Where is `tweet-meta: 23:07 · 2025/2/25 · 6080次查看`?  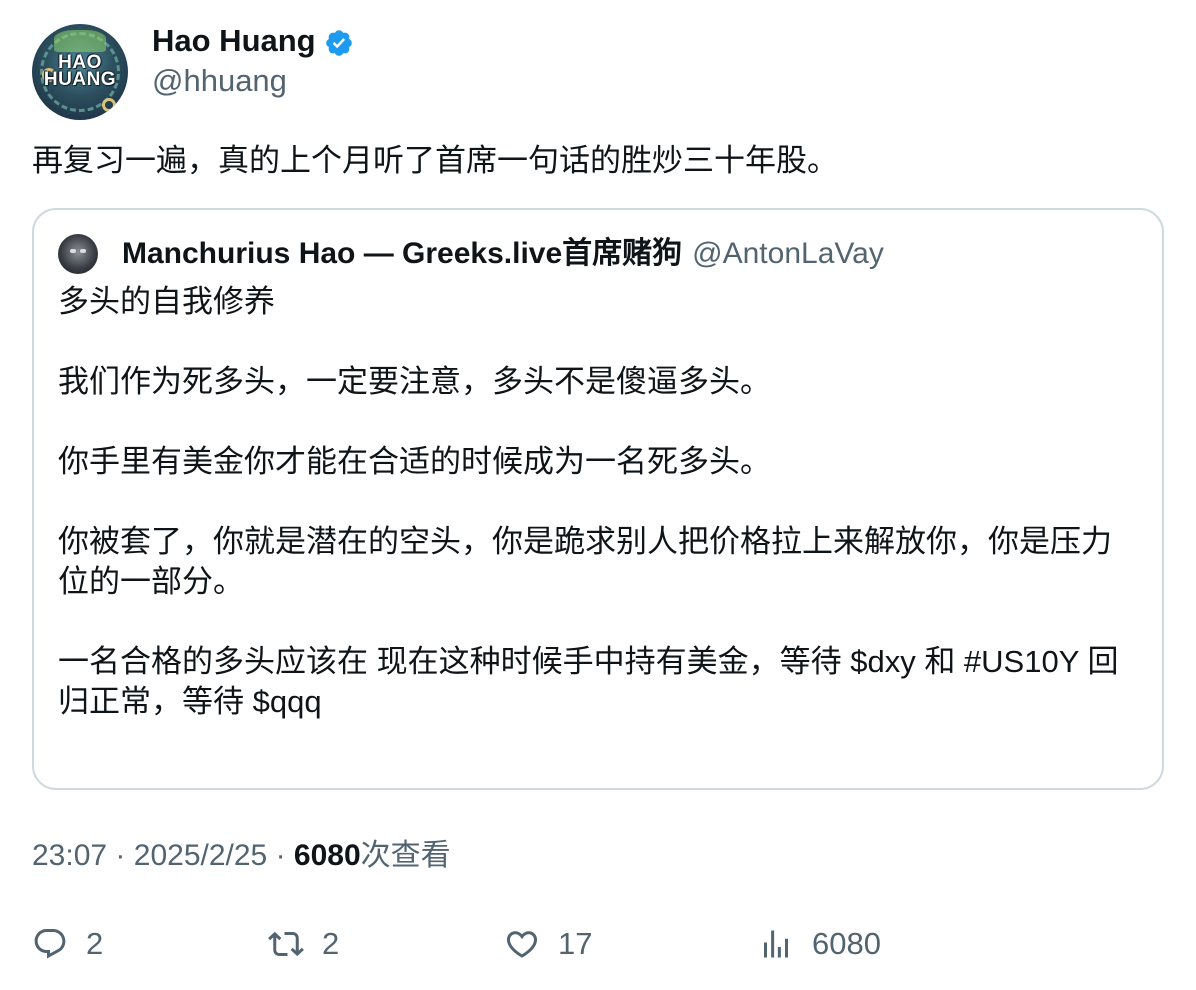
tweet-meta: 23:07 · 2025/2/25 · 6080次查看 is located at coordinates (241, 856).